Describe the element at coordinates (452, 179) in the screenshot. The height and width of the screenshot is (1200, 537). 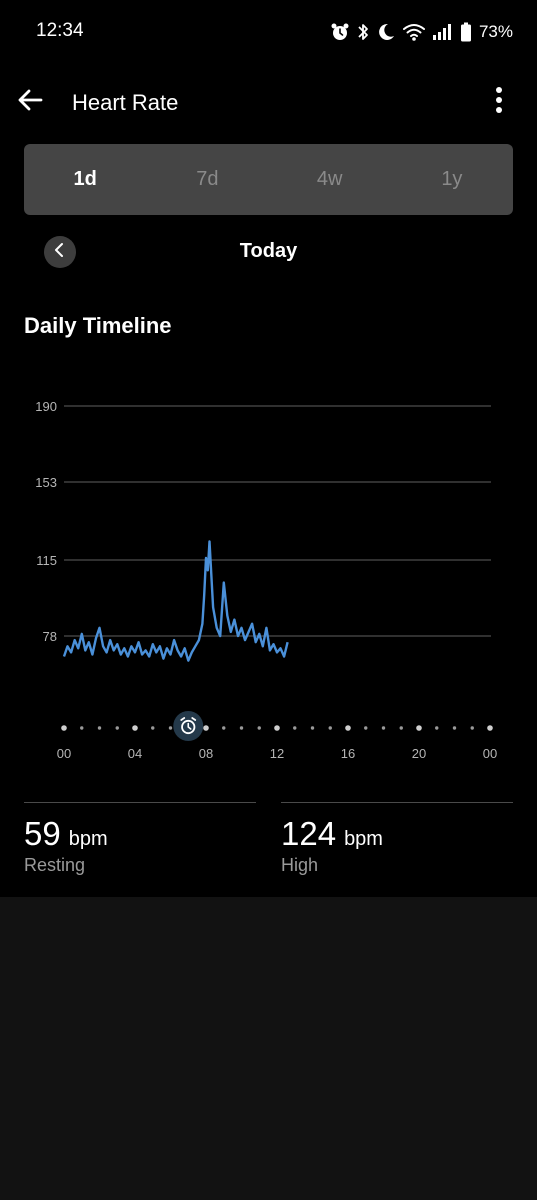
I see `tab-1y: 1y` at that location.